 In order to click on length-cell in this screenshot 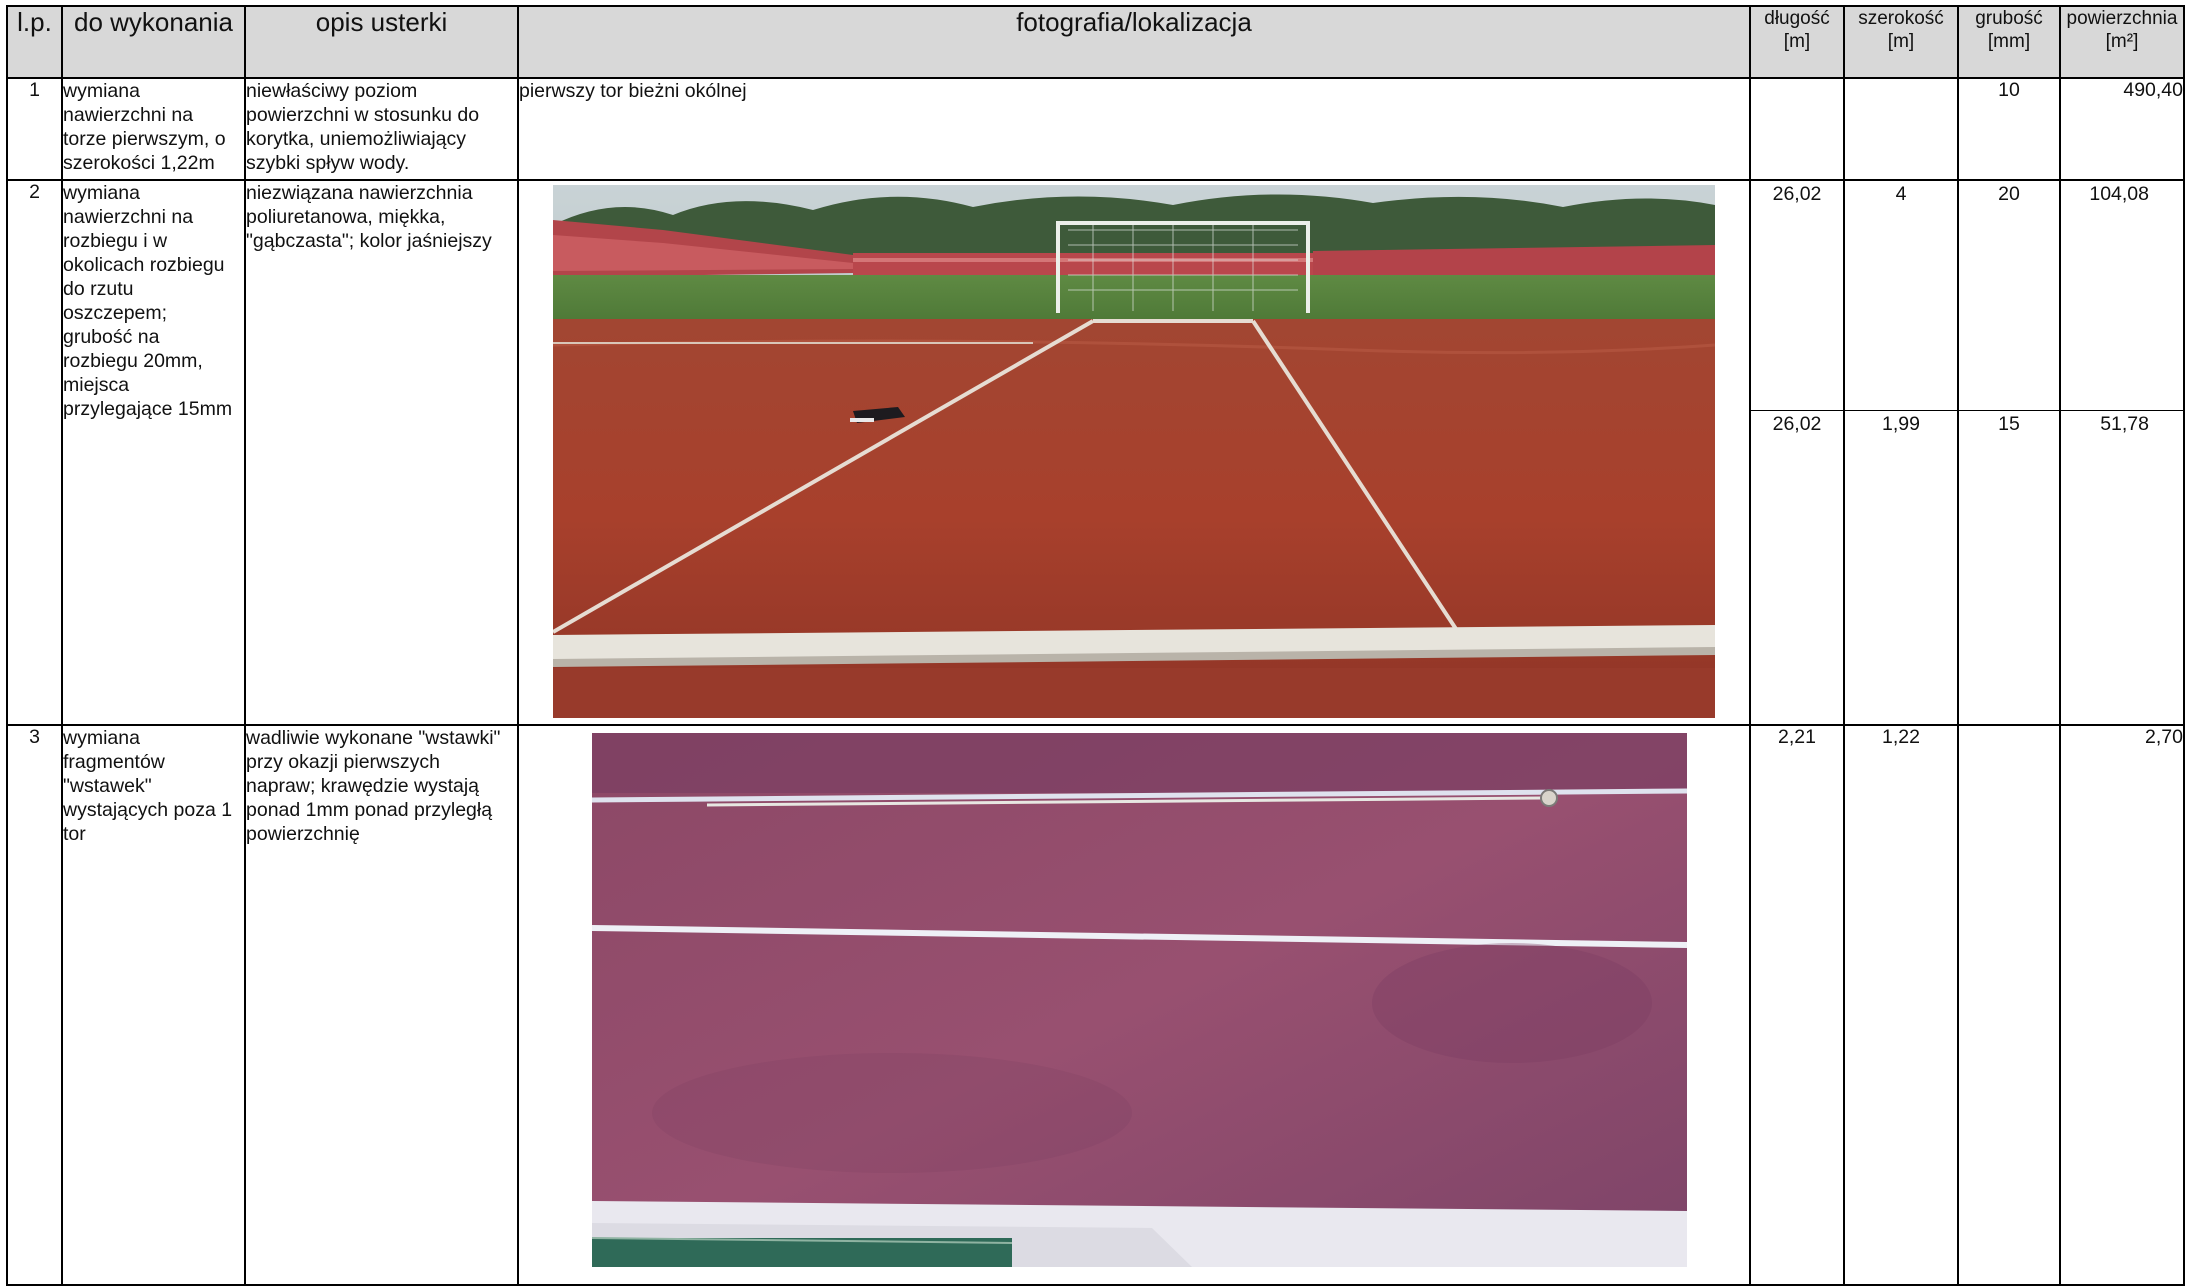, I will do `click(1797, 129)`.